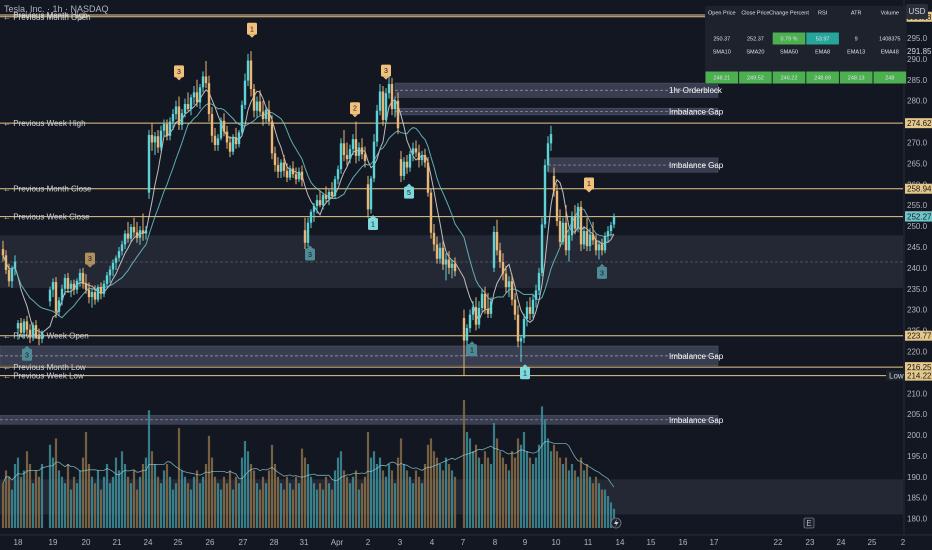  What do you see at coordinates (696, 112) in the screenshot?
I see `zone-label: Imbalance Gap` at bounding box center [696, 112].